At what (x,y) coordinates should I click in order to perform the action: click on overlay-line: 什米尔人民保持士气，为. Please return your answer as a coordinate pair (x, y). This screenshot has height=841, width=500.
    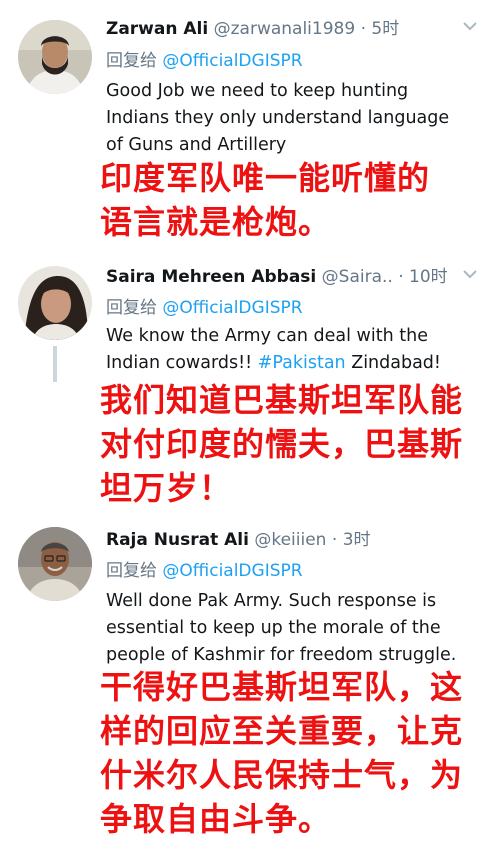
    Looking at the image, I should click on (282, 775).